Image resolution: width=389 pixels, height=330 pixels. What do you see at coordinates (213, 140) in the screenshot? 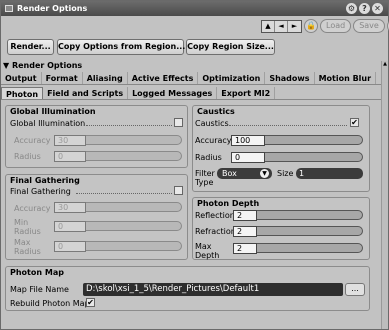
I see `caustics-accuracy-label: Accuracy` at bounding box center [213, 140].